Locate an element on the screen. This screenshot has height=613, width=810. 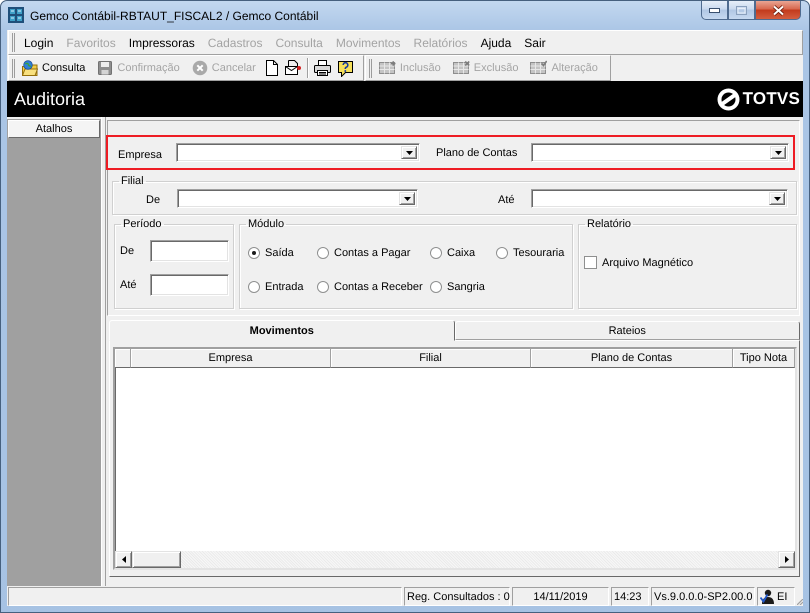
status-panel: Vs.9.0.0.0-SP2.00.0 is located at coordinates (703, 596).